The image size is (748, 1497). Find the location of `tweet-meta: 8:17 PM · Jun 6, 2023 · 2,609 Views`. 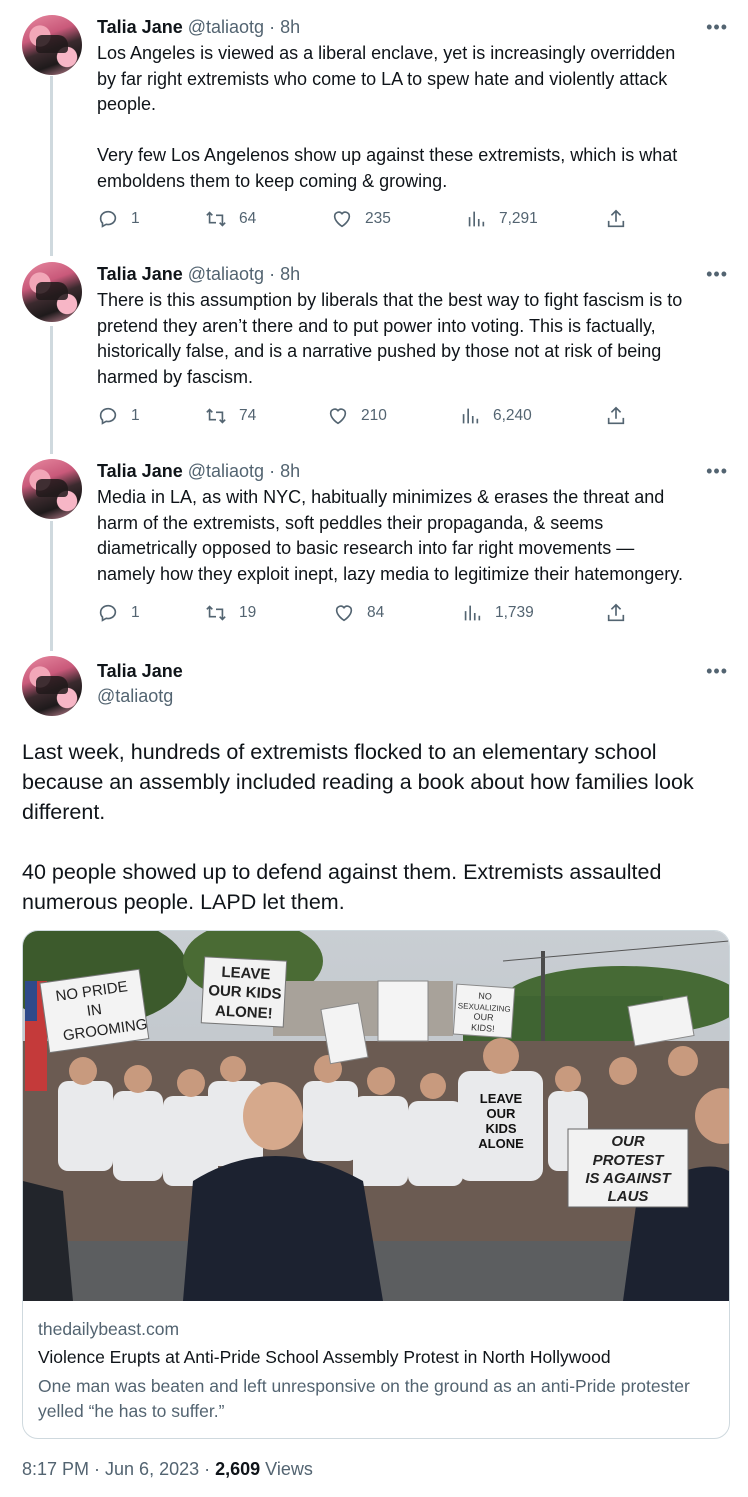

tweet-meta: 8:17 PM · Jun 6, 2023 · 2,609 Views is located at coordinates (167, 1469).